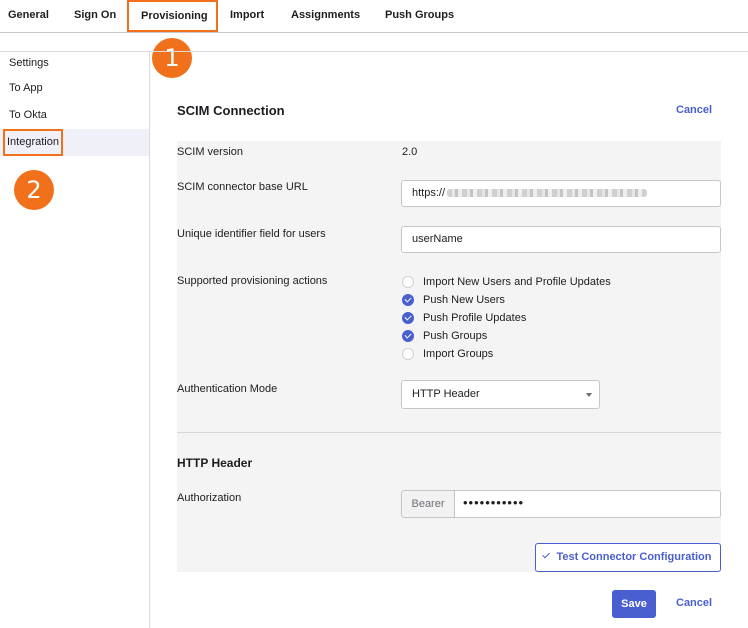  I want to click on auth-mode-label: Authentication Mode, so click(227, 389).